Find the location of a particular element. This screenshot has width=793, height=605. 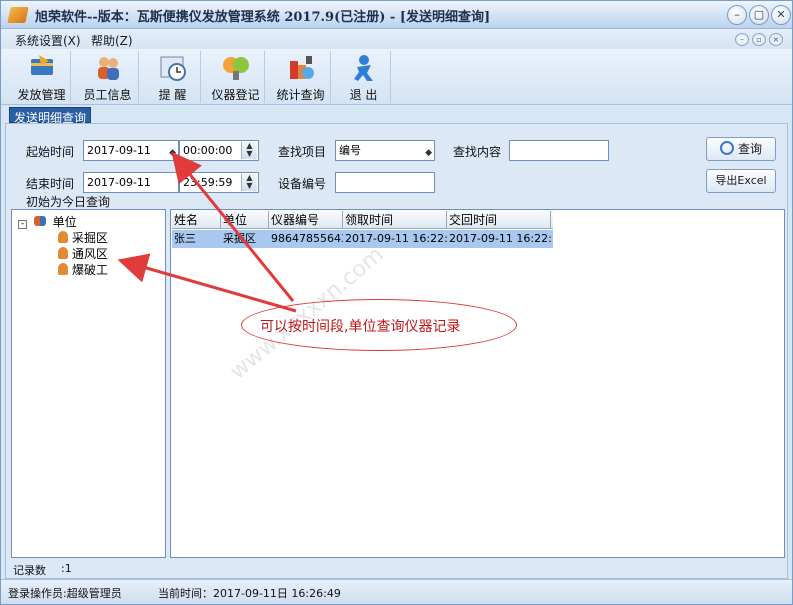

arrow-to-unit-tree is located at coordinates (207, 283).